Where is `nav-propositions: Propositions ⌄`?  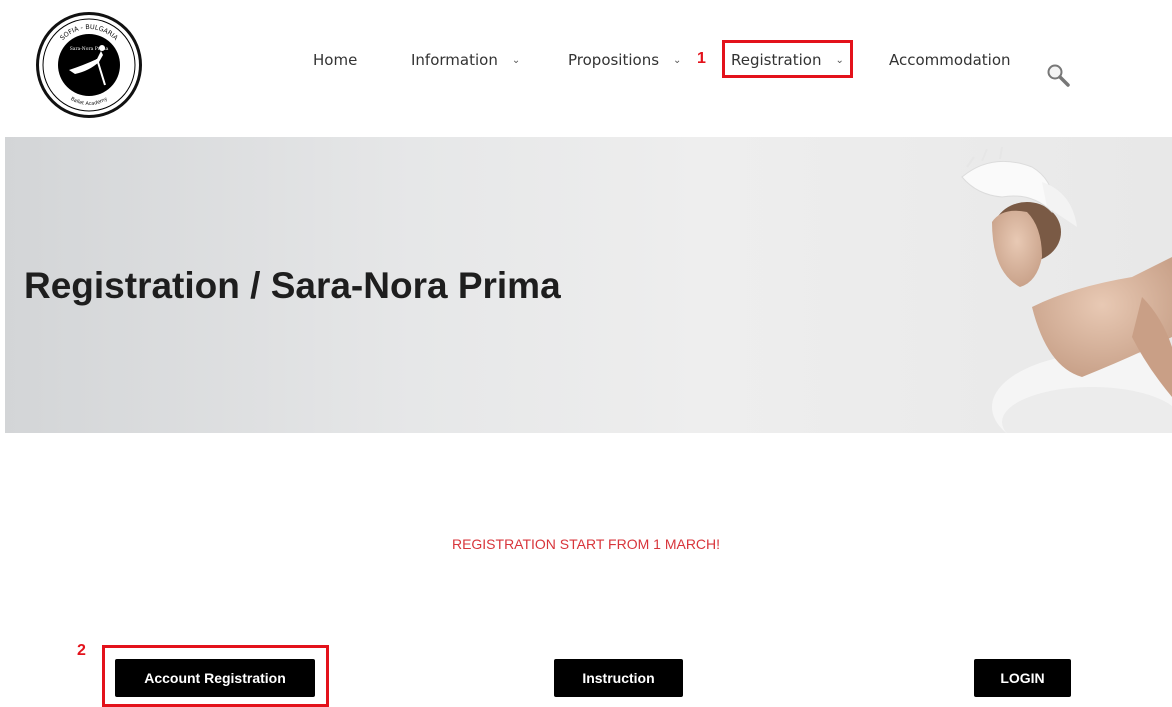
nav-propositions: Propositions ⌄ is located at coordinates (624, 60).